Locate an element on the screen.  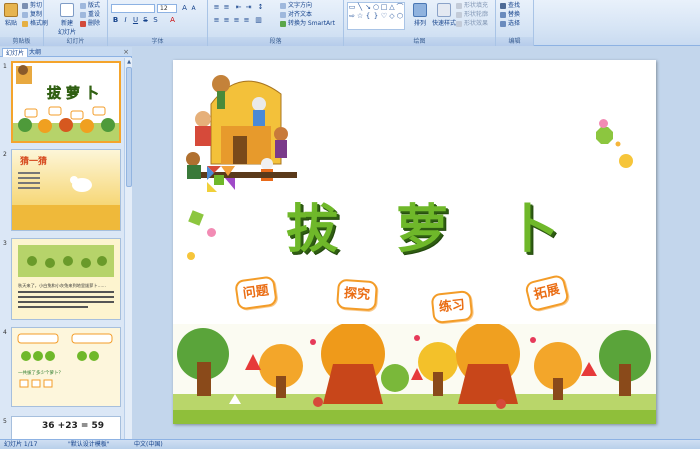
paste-button: 粘贴 is located at coordinates (11, 15).